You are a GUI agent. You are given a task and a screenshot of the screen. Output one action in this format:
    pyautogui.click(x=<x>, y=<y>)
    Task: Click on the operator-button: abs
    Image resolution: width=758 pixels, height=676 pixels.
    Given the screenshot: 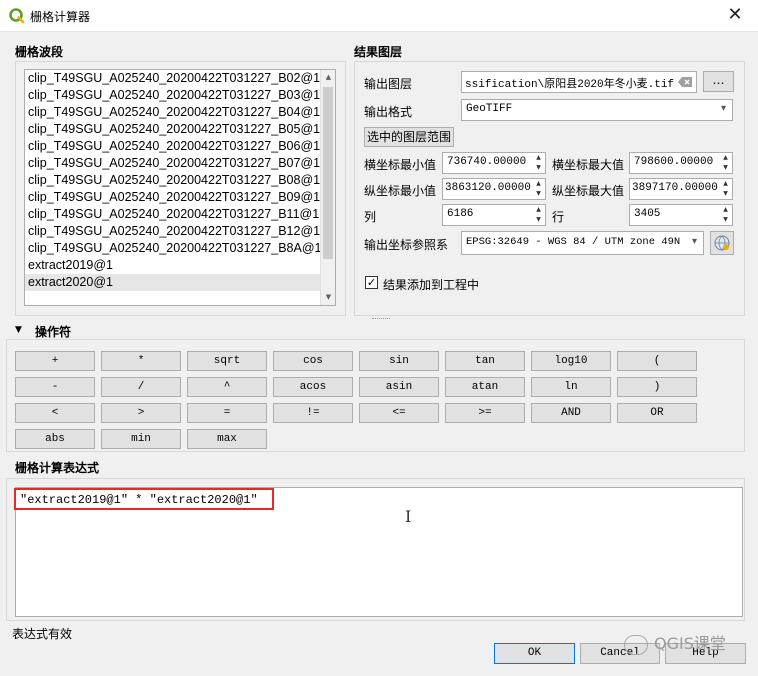 What is the action you would take?
    pyautogui.click(x=55, y=439)
    